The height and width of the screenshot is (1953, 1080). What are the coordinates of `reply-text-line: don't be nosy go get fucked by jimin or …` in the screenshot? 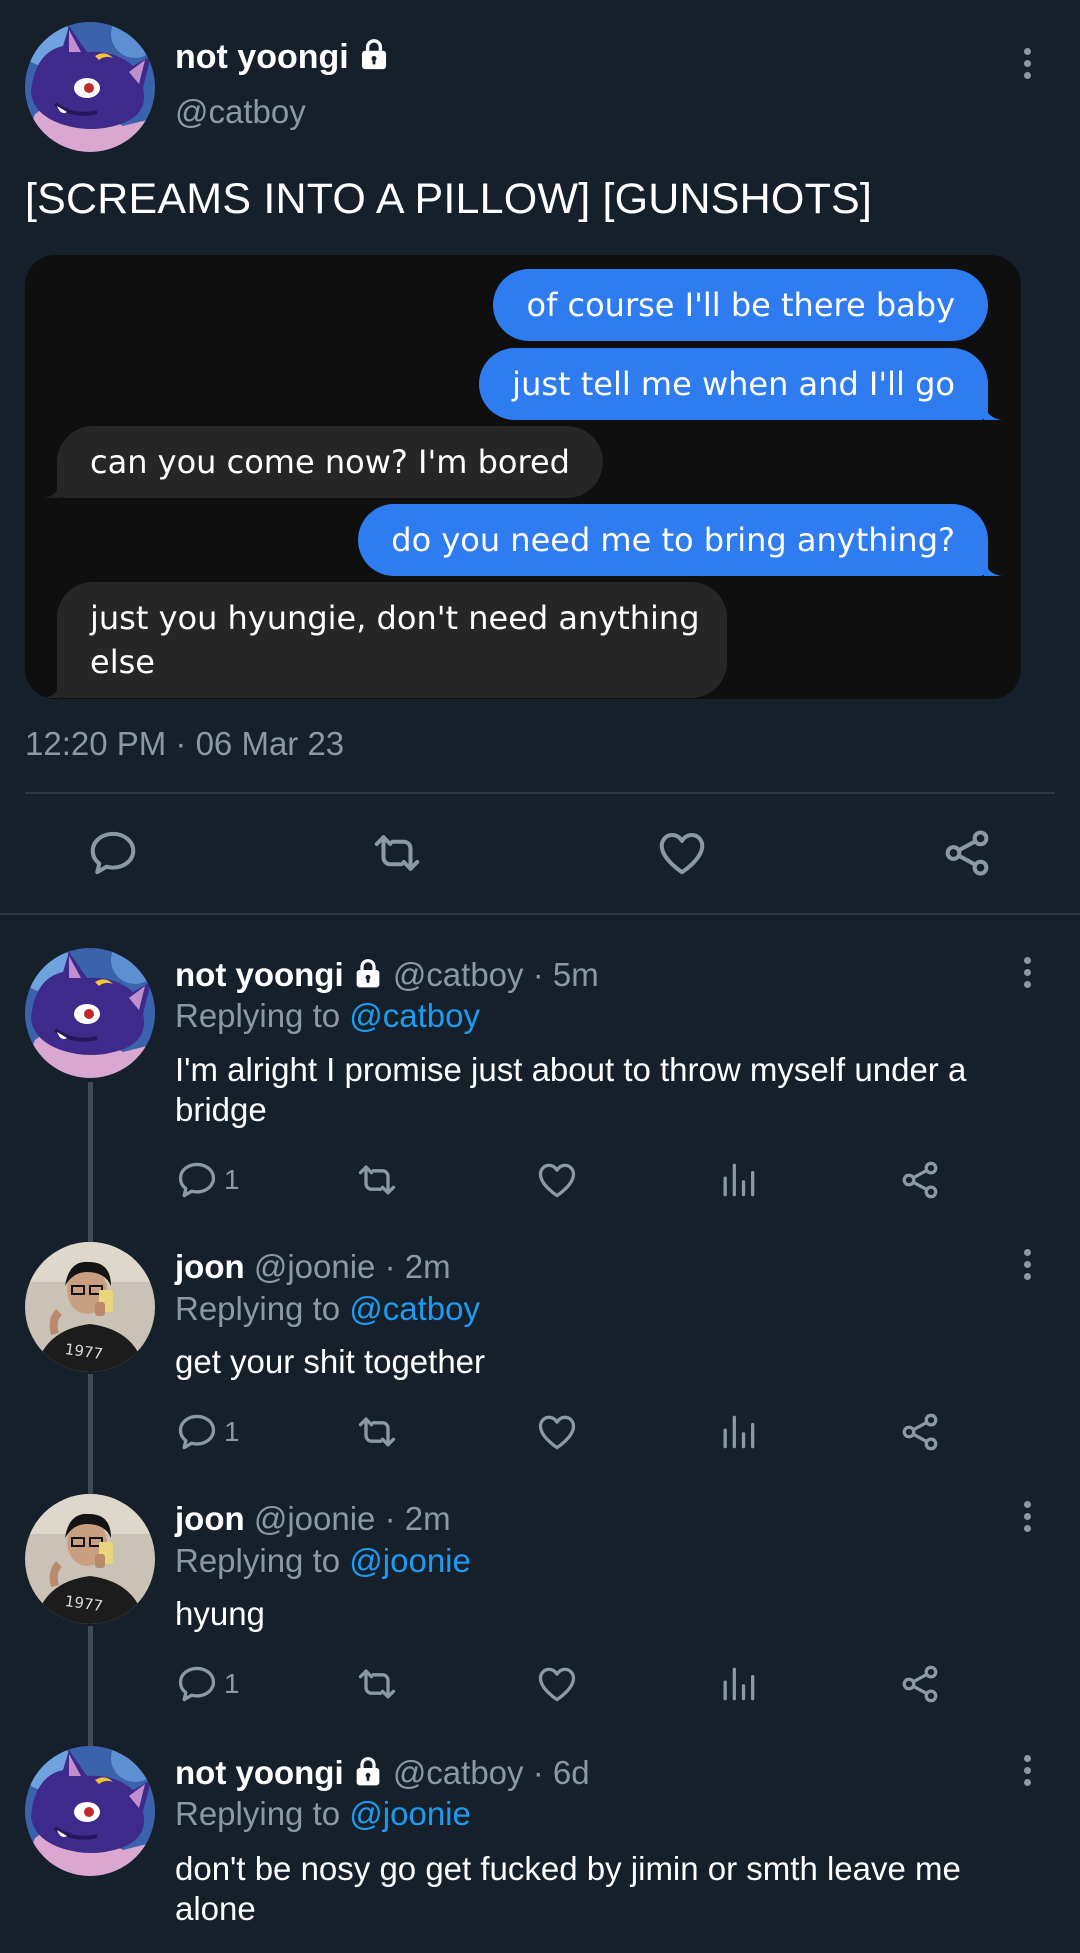 It's located at (568, 1868).